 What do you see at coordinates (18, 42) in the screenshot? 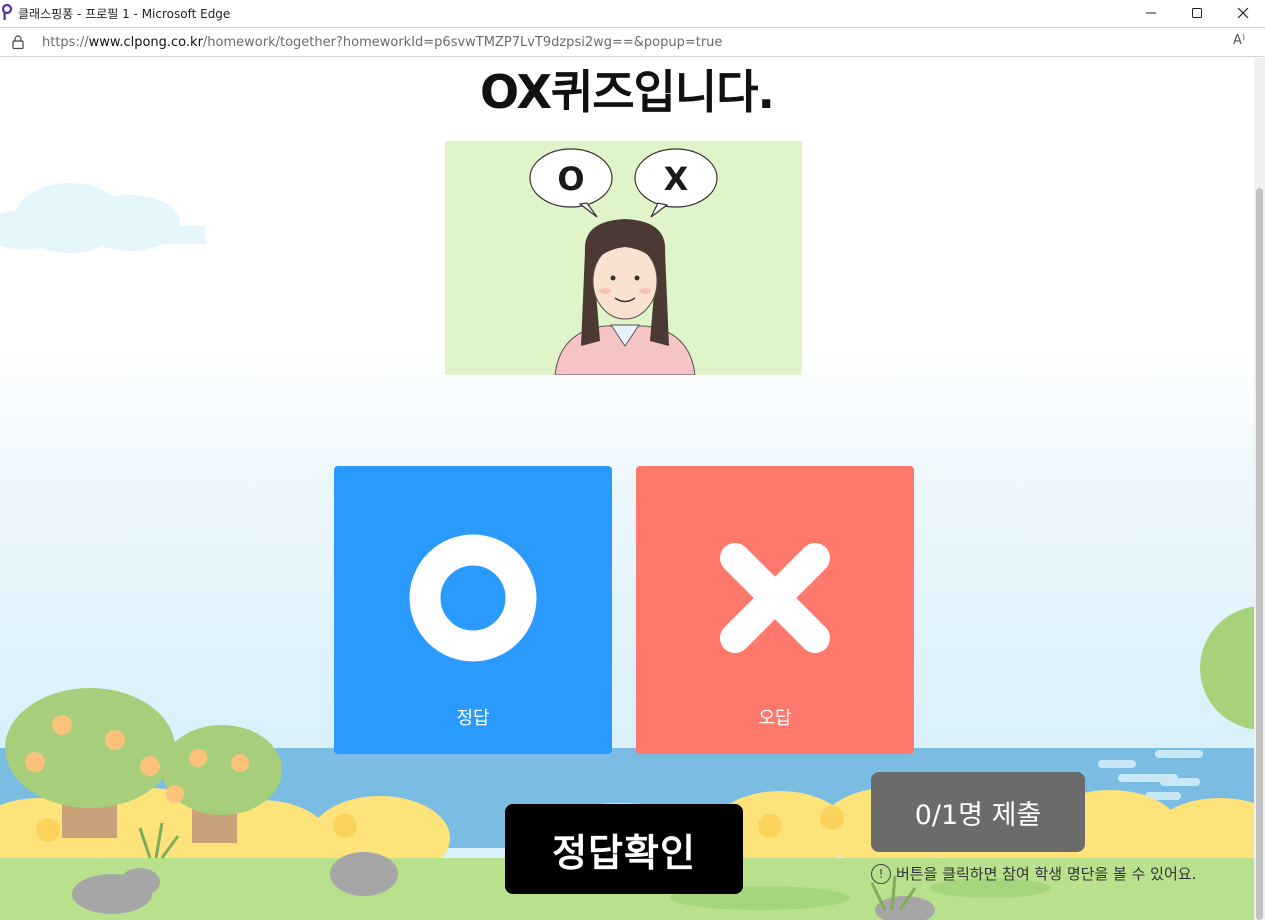
I see `lock-icon` at bounding box center [18, 42].